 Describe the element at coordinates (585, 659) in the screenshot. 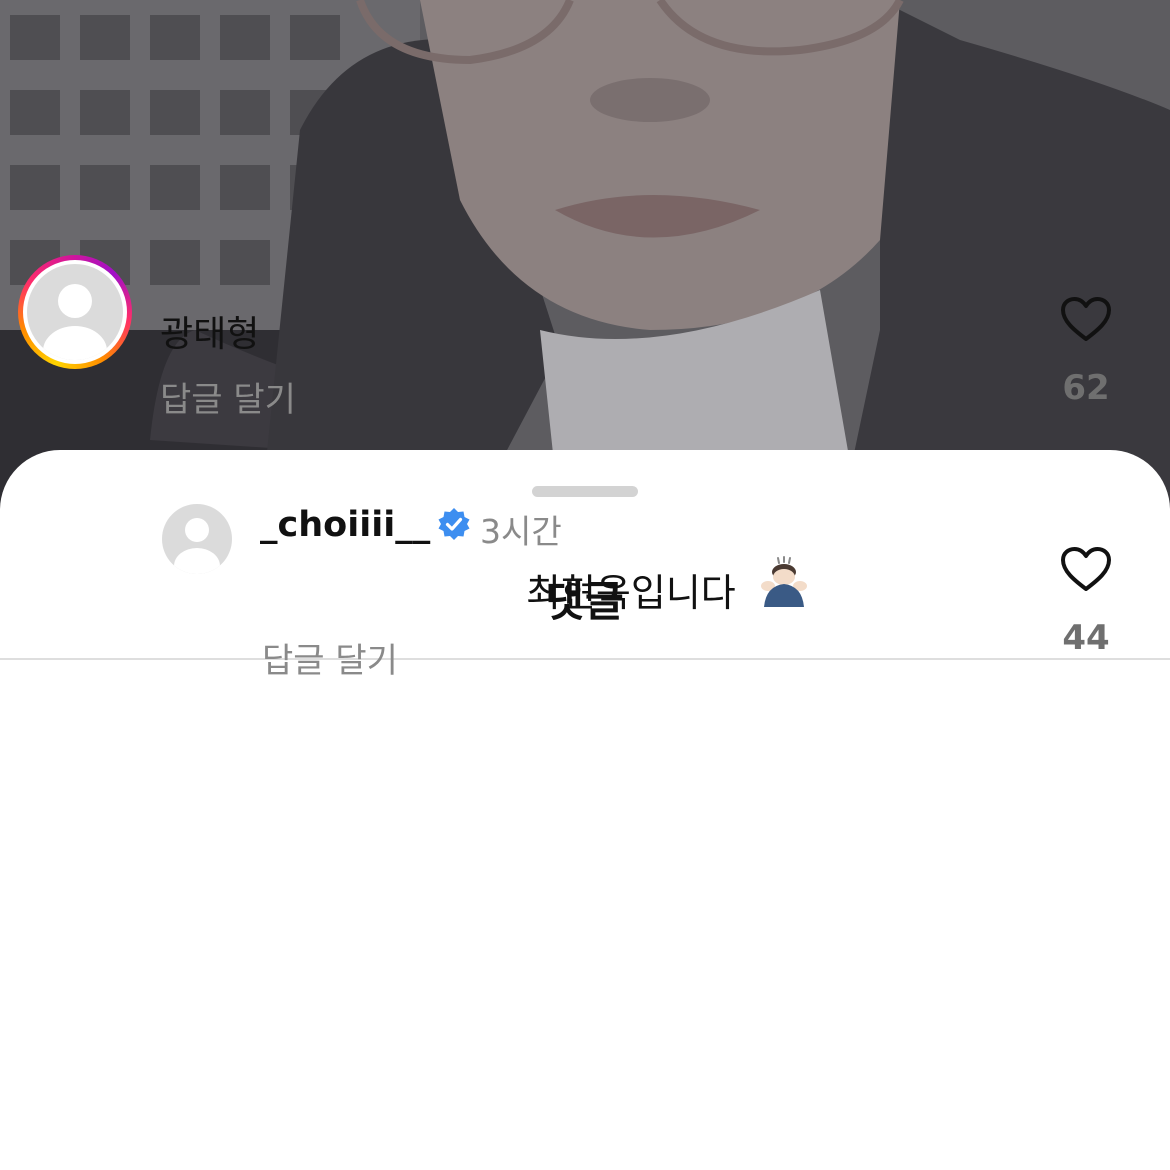

I see `divider` at that location.